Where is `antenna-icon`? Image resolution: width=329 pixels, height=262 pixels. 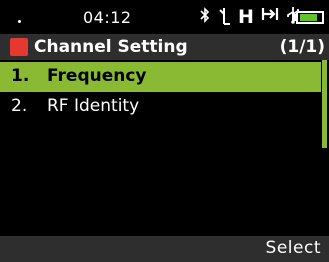 antenna-icon is located at coordinates (224, 17).